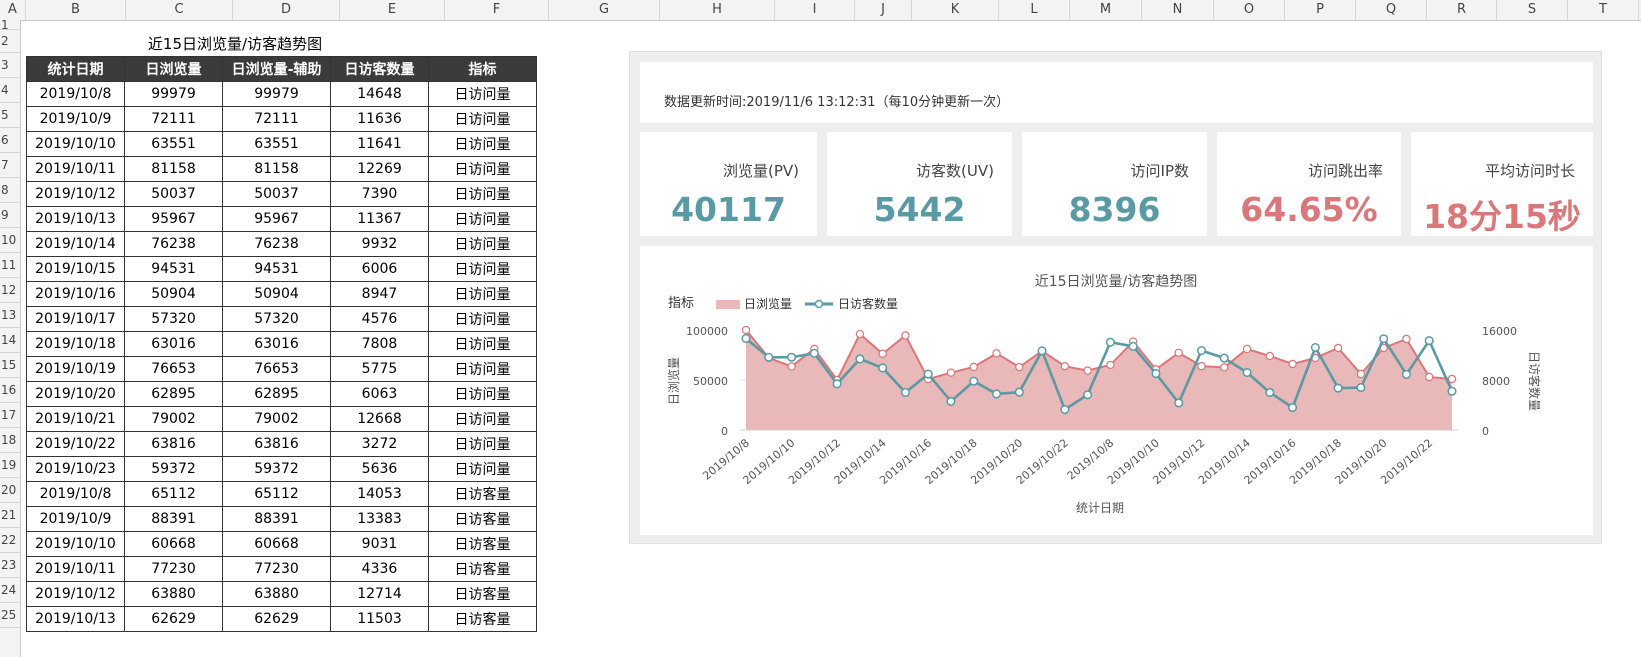  What do you see at coordinates (1034, 10) in the screenshot?
I see `column-header-l: L` at bounding box center [1034, 10].